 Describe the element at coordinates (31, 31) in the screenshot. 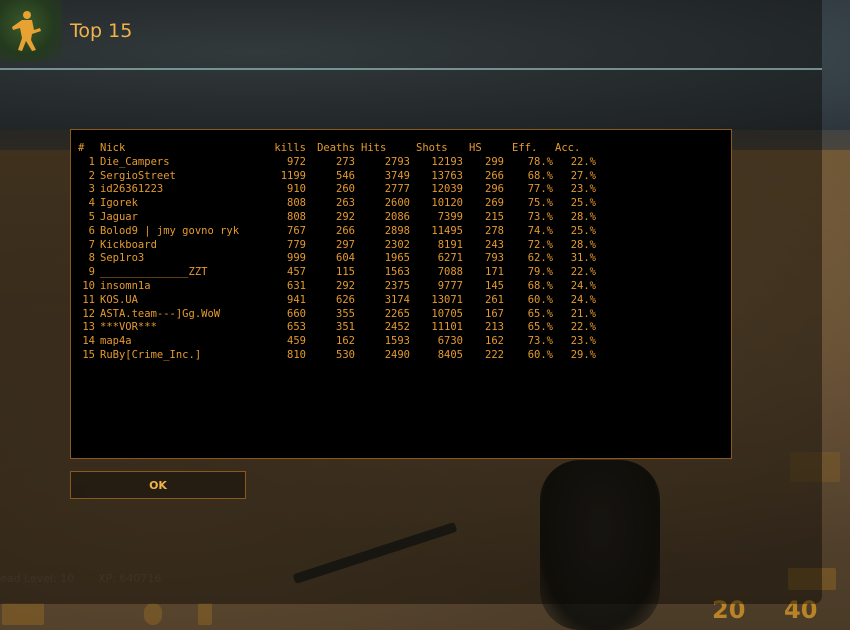

I see `counter-strike-logo-icon` at that location.